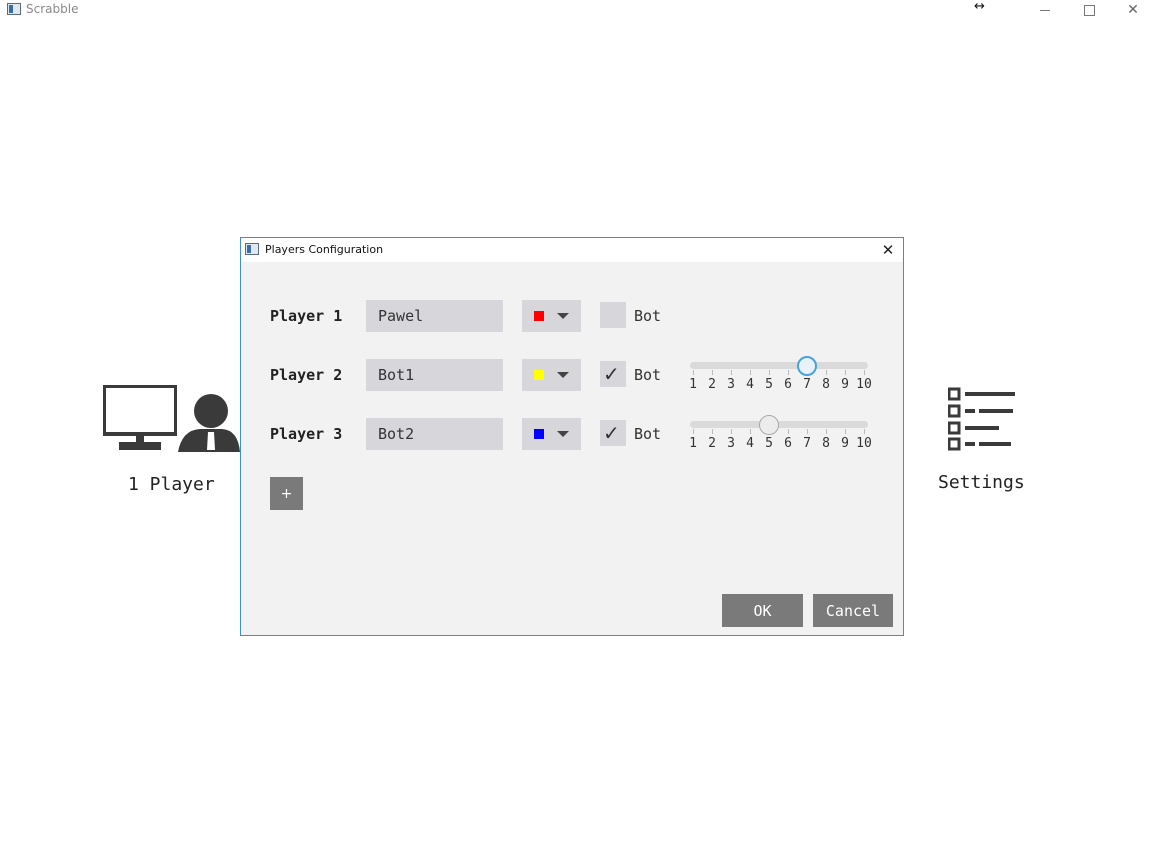 The image size is (1152, 866). Describe the element at coordinates (209, 423) in the screenshot. I see `person-icon` at that location.